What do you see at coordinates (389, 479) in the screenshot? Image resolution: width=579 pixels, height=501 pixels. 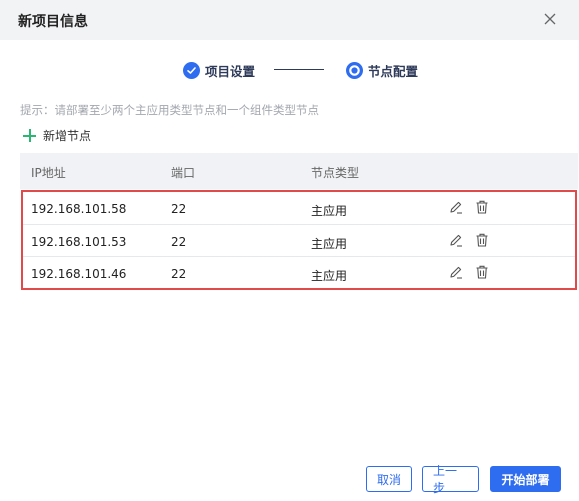 I see `cancel-button: 取消` at bounding box center [389, 479].